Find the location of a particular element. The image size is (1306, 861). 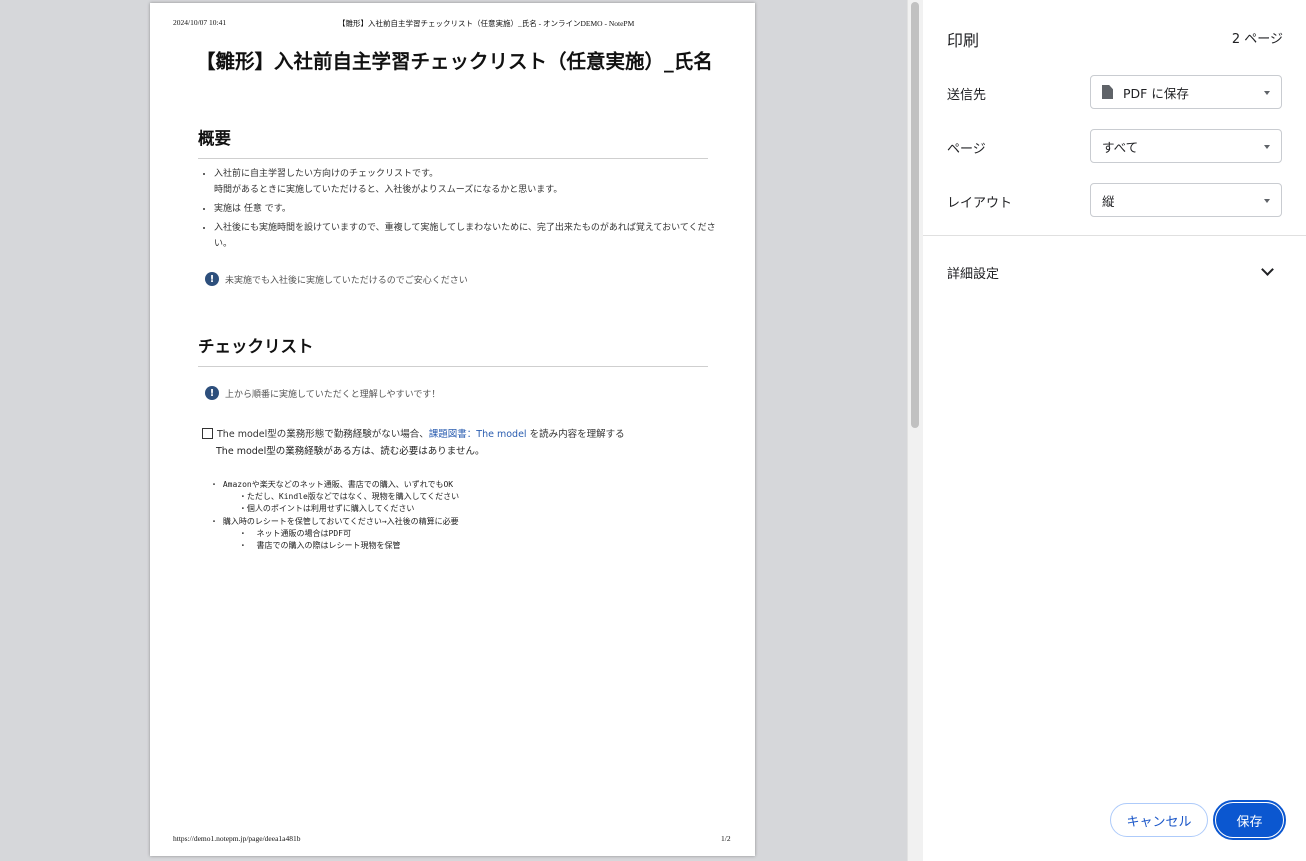

layout-value: 縦 is located at coordinates (1108, 201).